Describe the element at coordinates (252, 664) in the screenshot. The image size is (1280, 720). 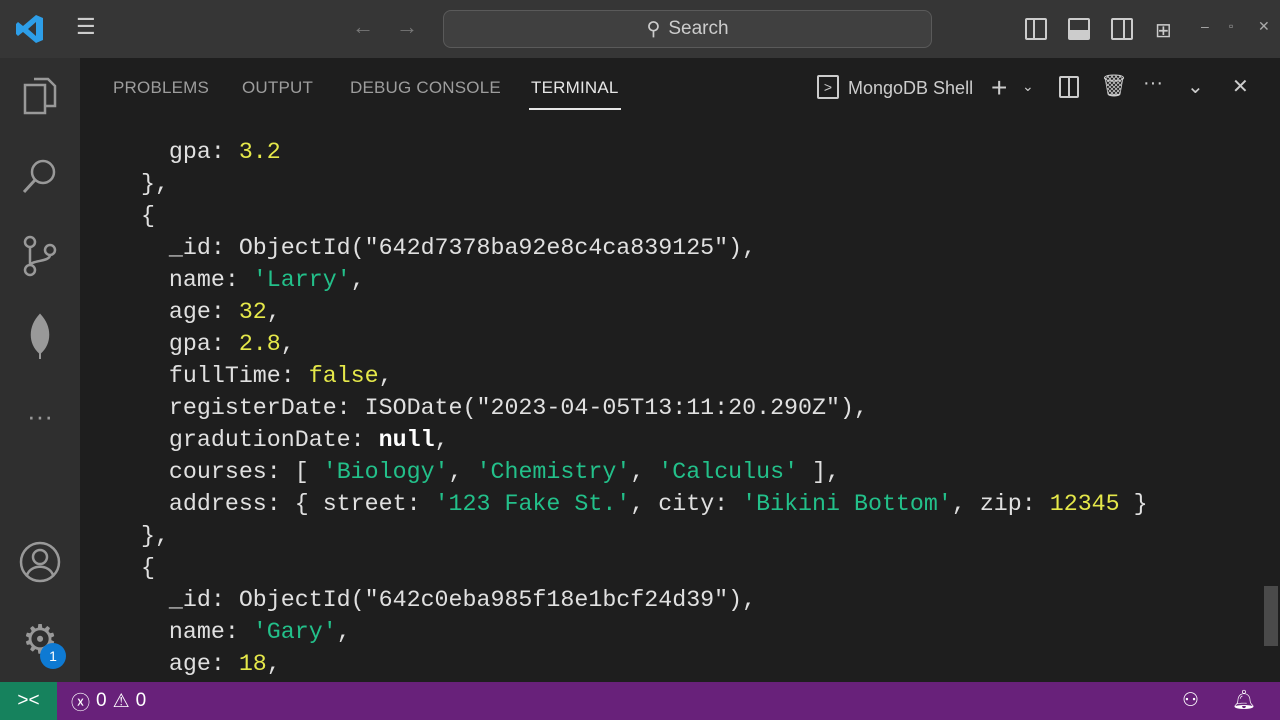
I see `terminal-token: 18` at that location.